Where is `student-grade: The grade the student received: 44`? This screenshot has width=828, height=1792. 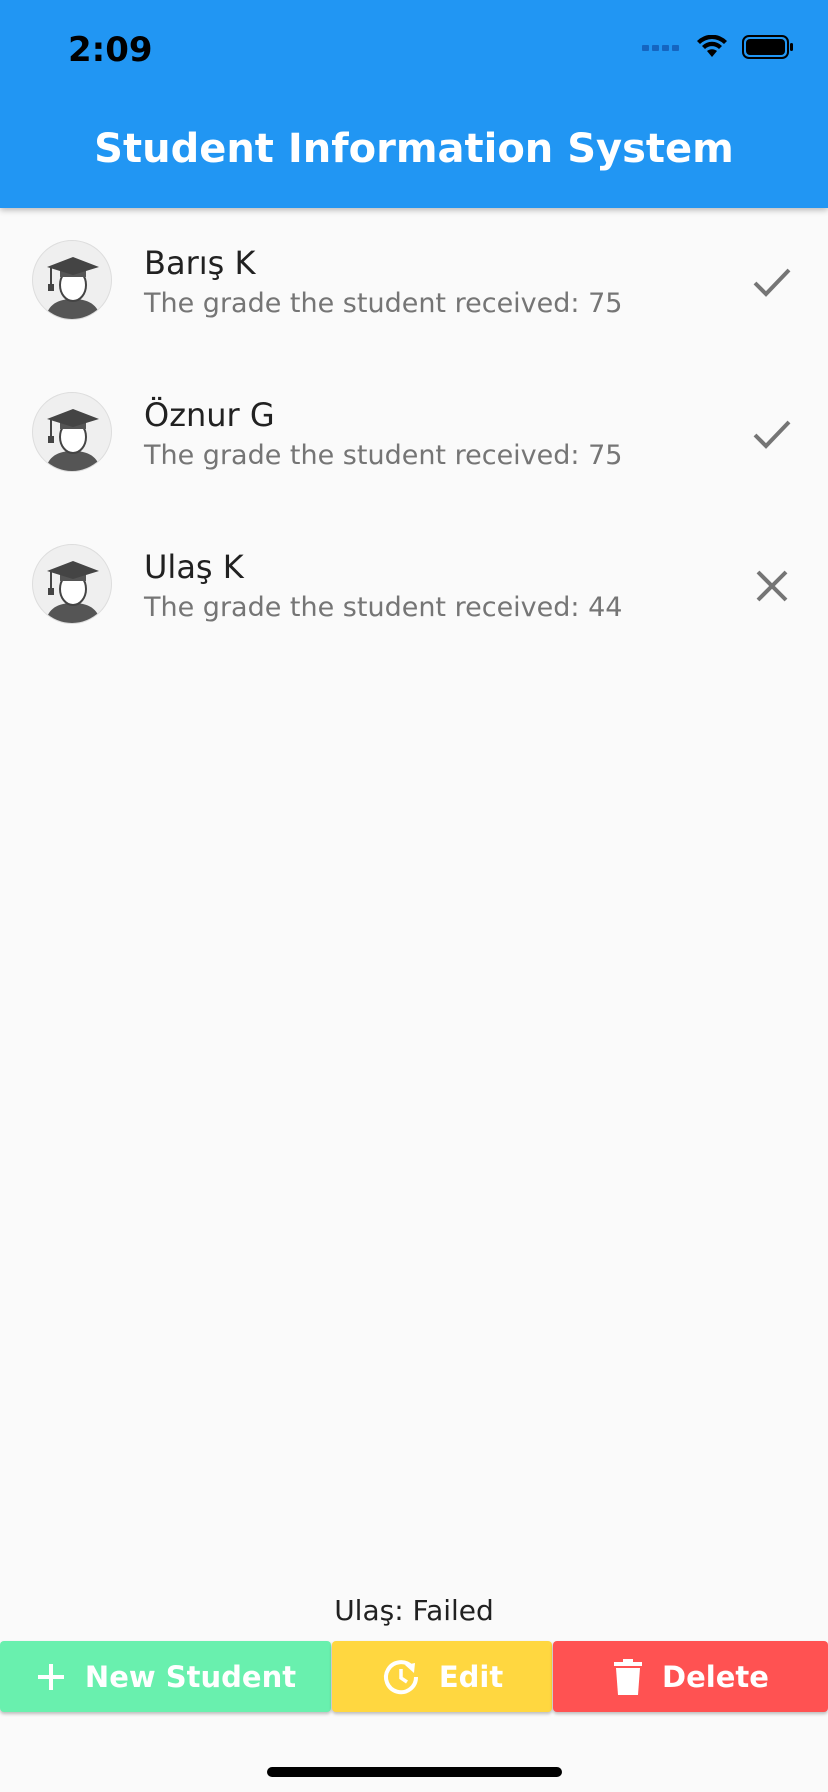
student-grade: The grade the student received: 44 is located at coordinates (383, 607).